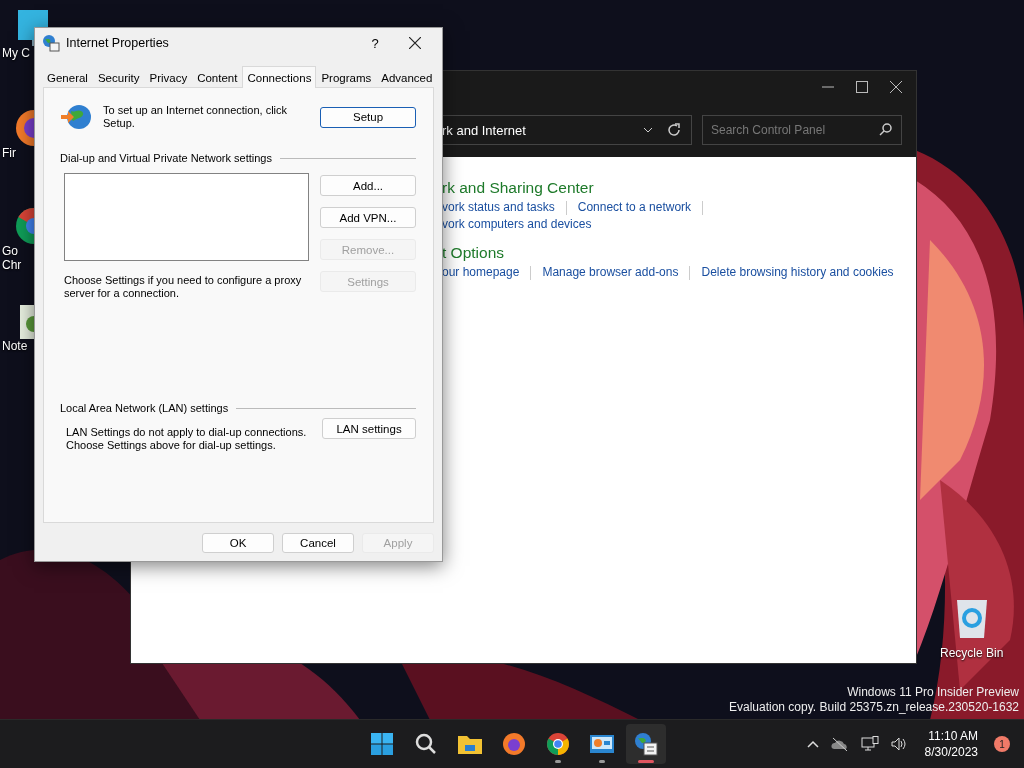 The width and height of the screenshot is (1024, 768). I want to click on watermark-text: Windows 11 Pro Insider Preview, so click(933, 692).